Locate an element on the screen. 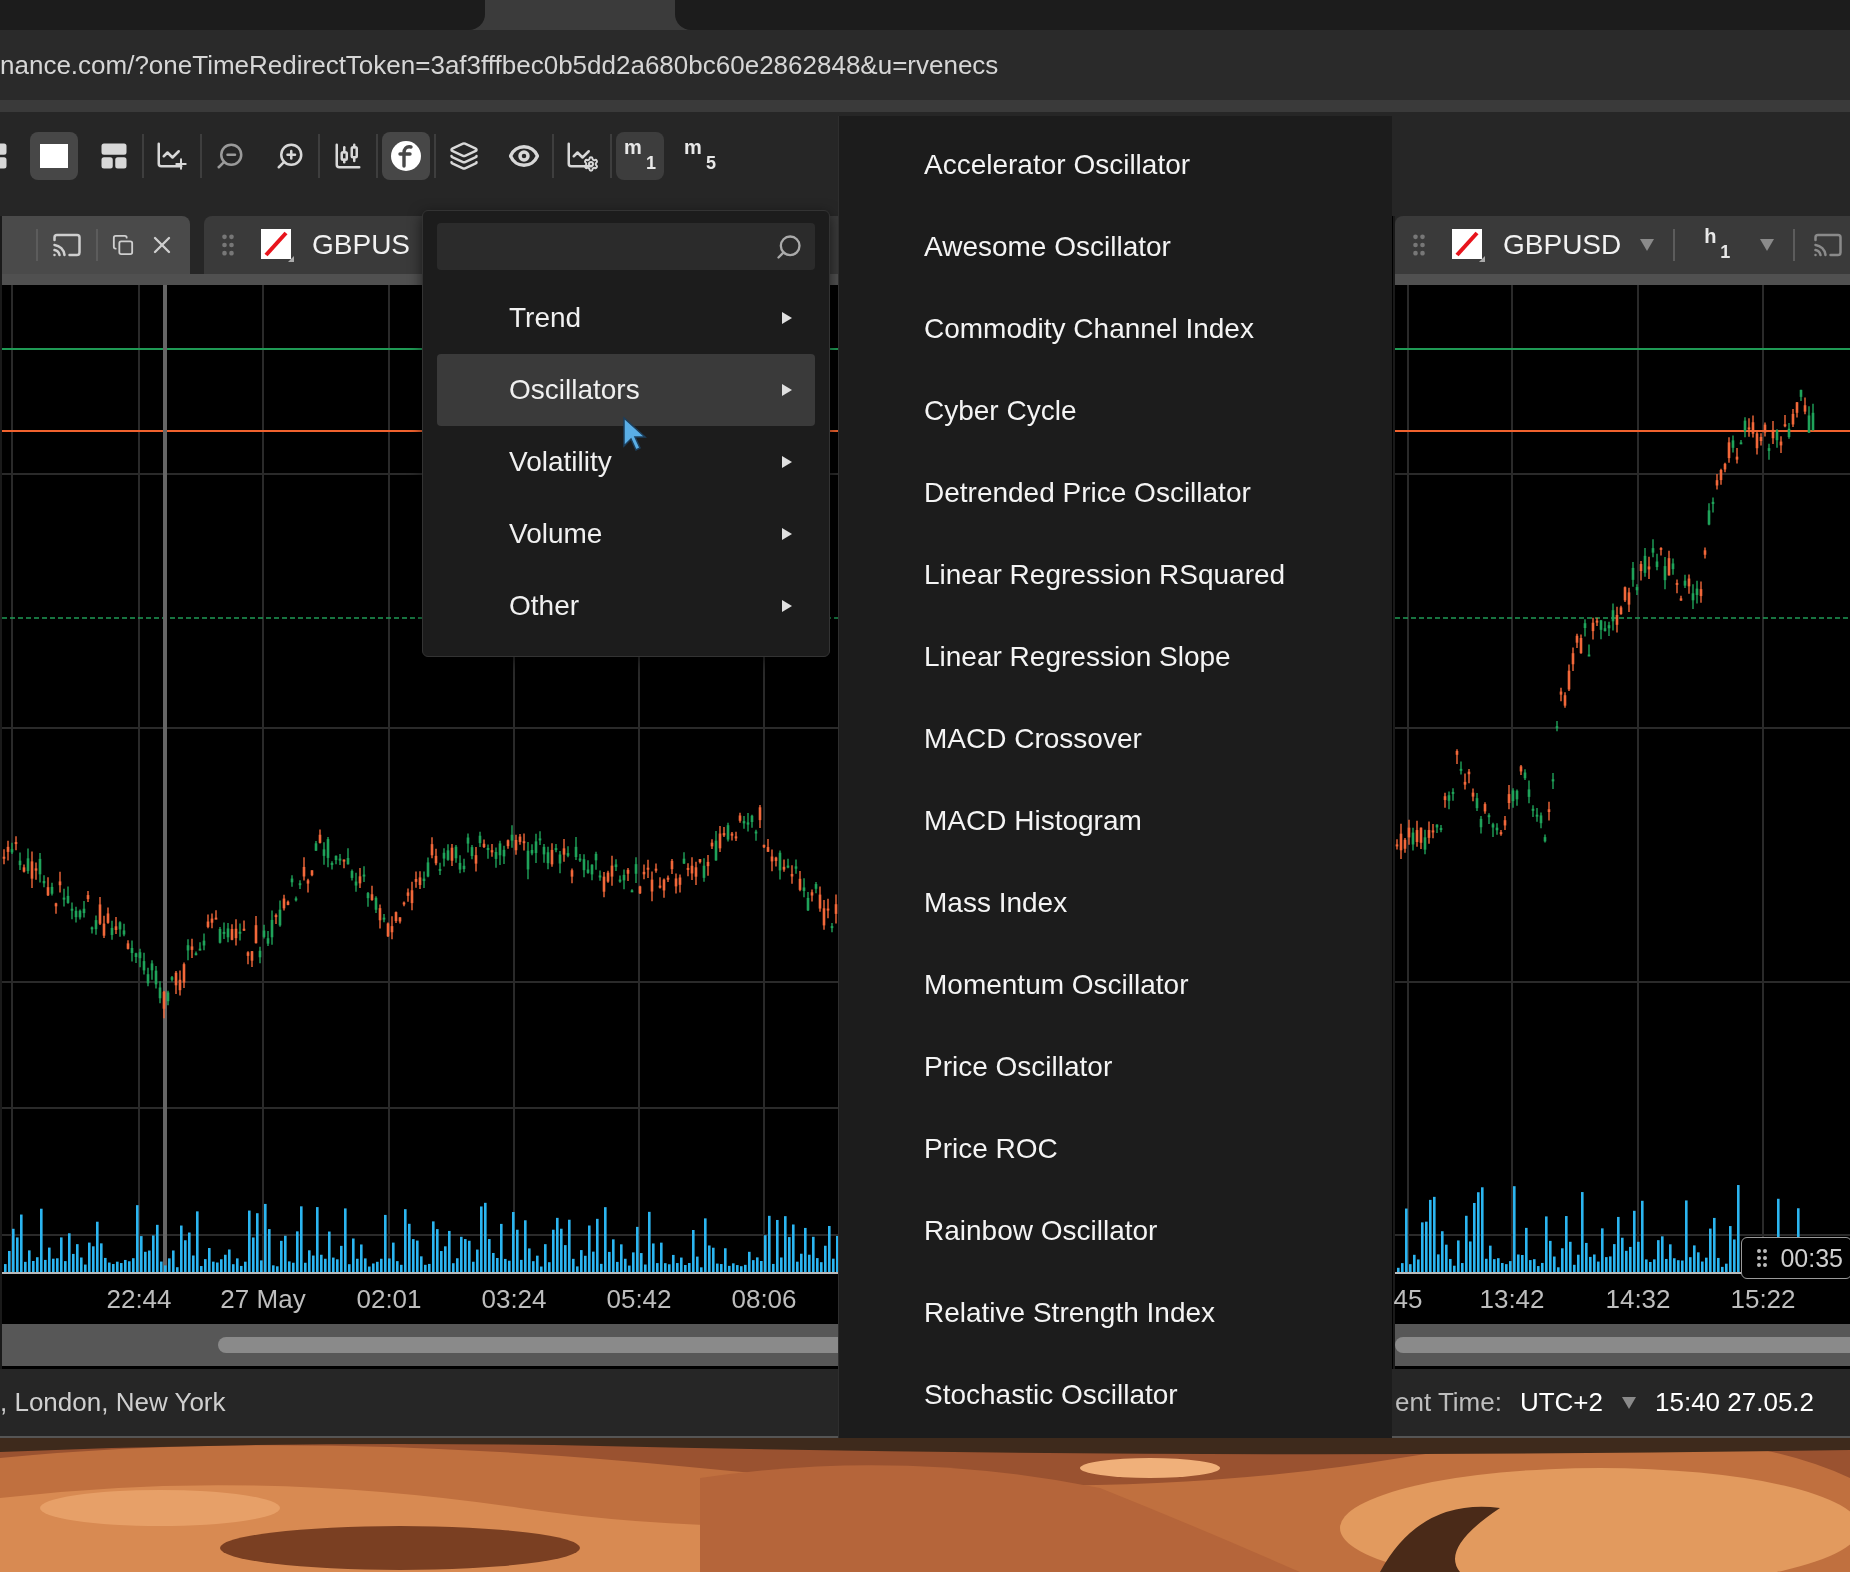  menu-item: Trend is located at coordinates (626, 318).